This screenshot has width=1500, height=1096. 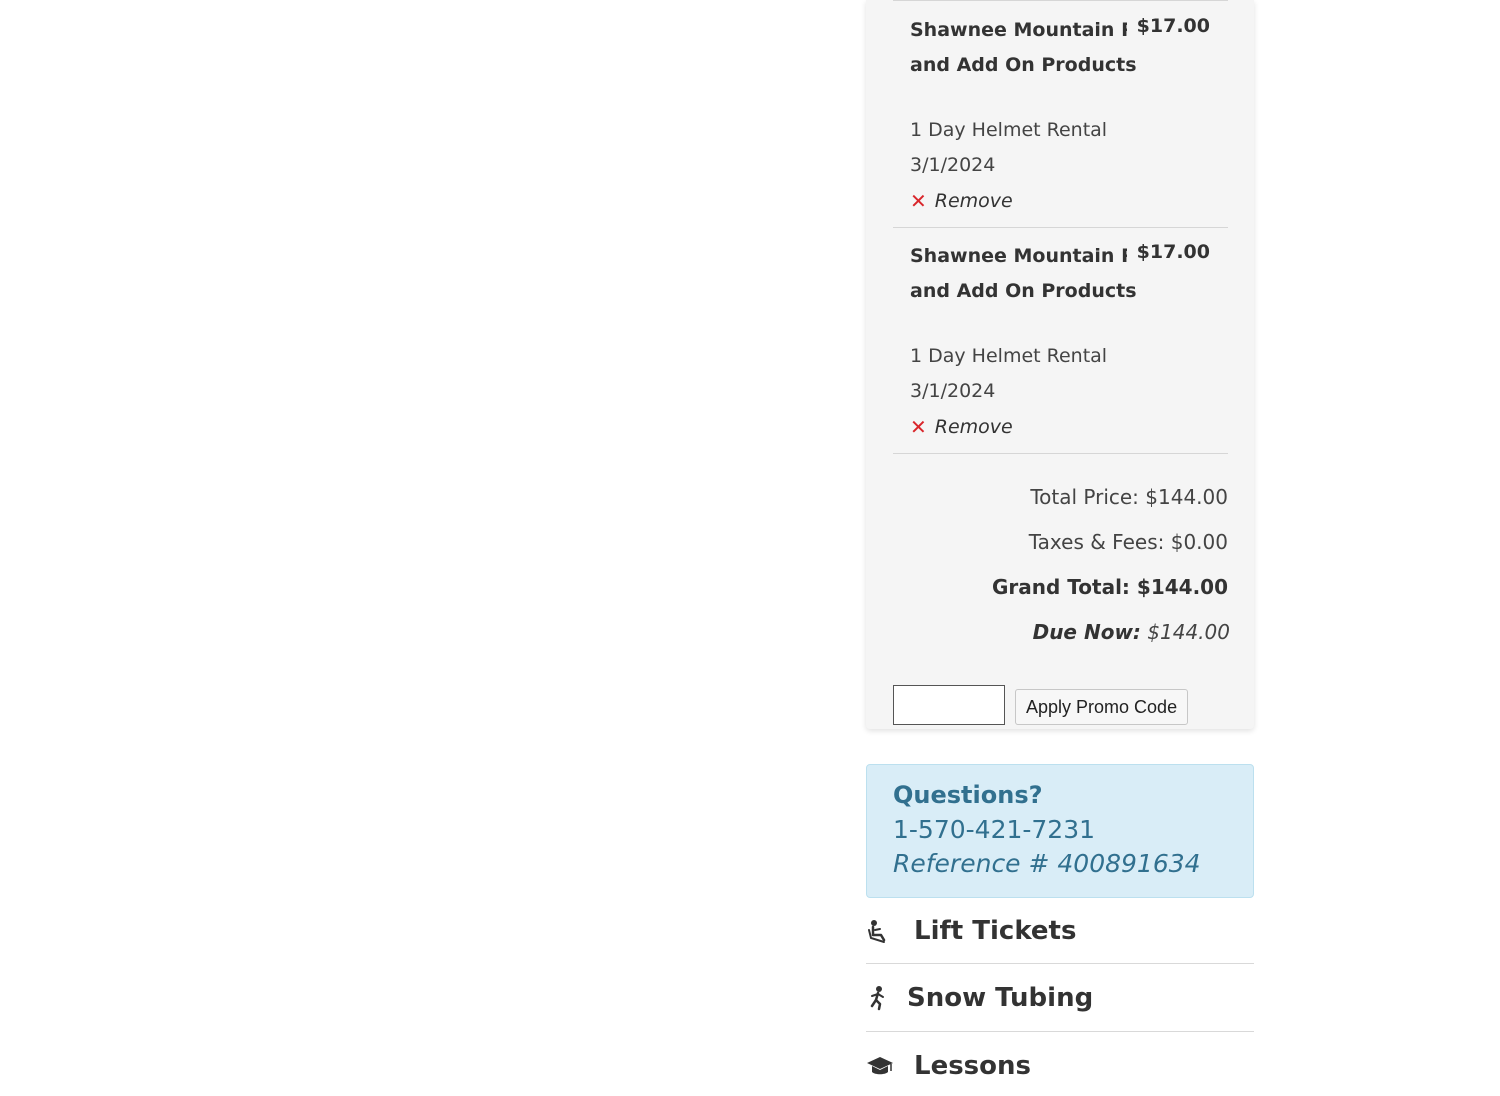 What do you see at coordinates (1102, 707) in the screenshot?
I see `apply-promo-button: Apply Promo Code` at bounding box center [1102, 707].